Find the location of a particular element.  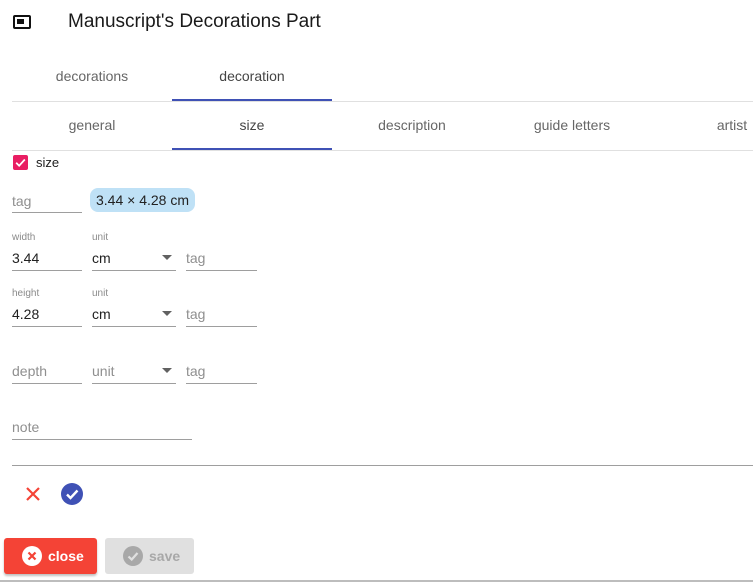

size-chip: 3.44 × 4.28 cm is located at coordinates (143, 200).